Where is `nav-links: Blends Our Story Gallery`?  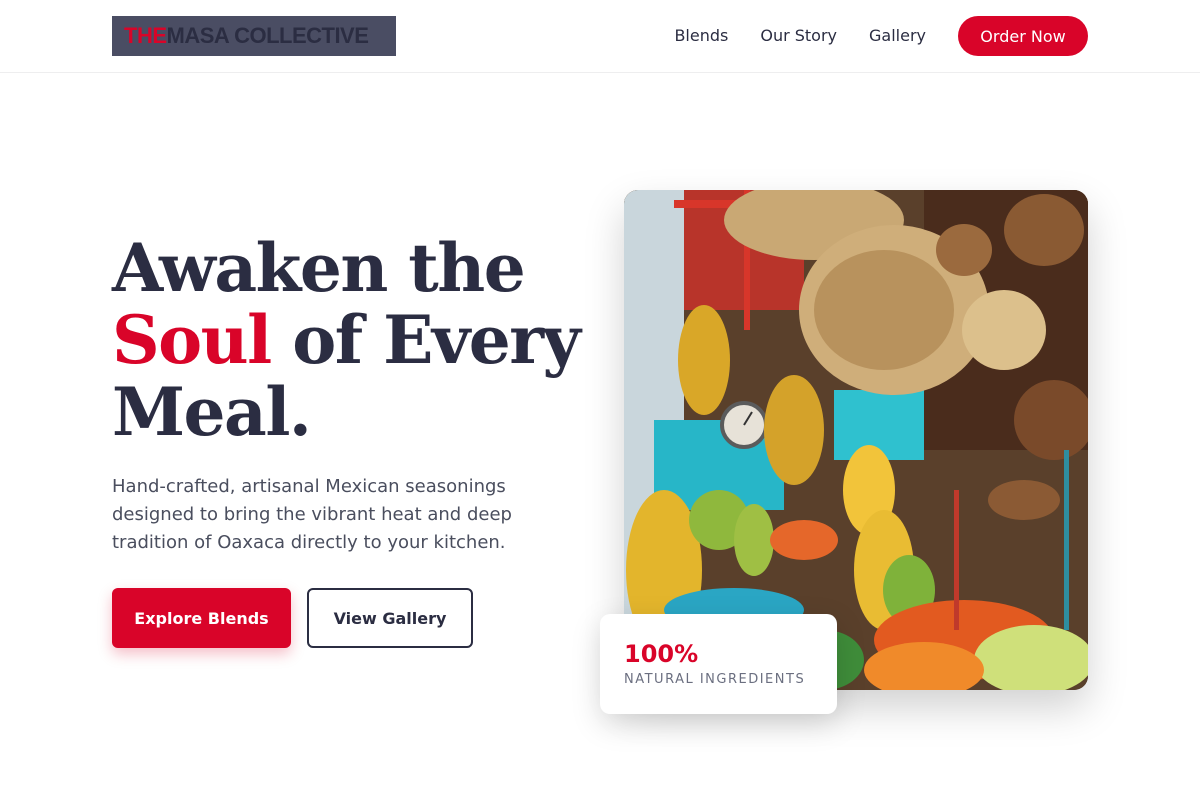
nav-links: Blends Our Story Gallery is located at coordinates (800, 35).